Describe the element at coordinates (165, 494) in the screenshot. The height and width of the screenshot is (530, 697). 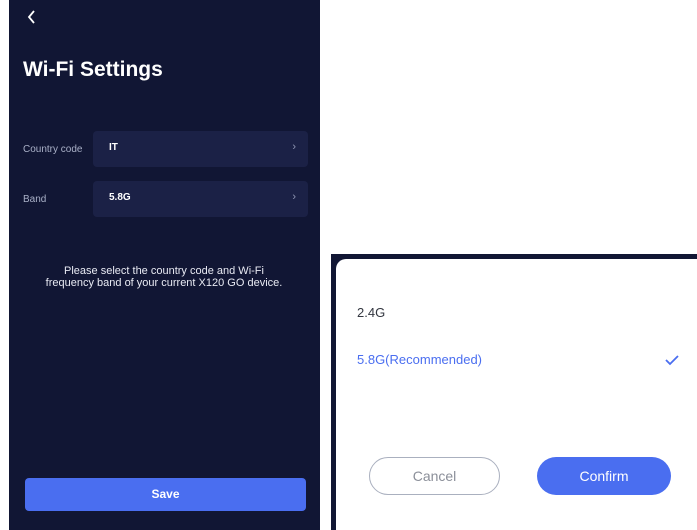
I see `save-button: Save` at that location.